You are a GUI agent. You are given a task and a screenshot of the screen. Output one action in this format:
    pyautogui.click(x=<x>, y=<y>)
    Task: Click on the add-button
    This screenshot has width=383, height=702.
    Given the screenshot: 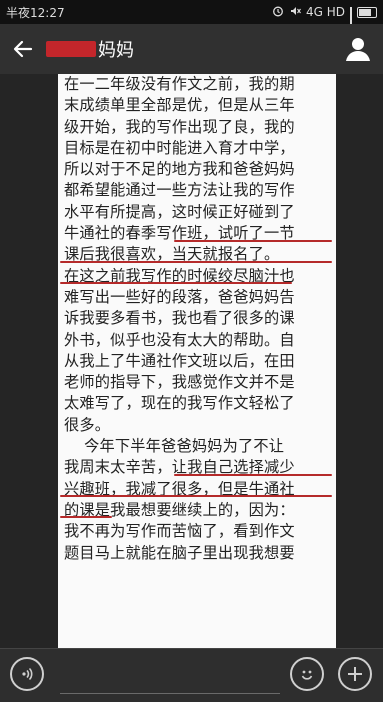 What is the action you would take?
    pyautogui.click(x=355, y=674)
    